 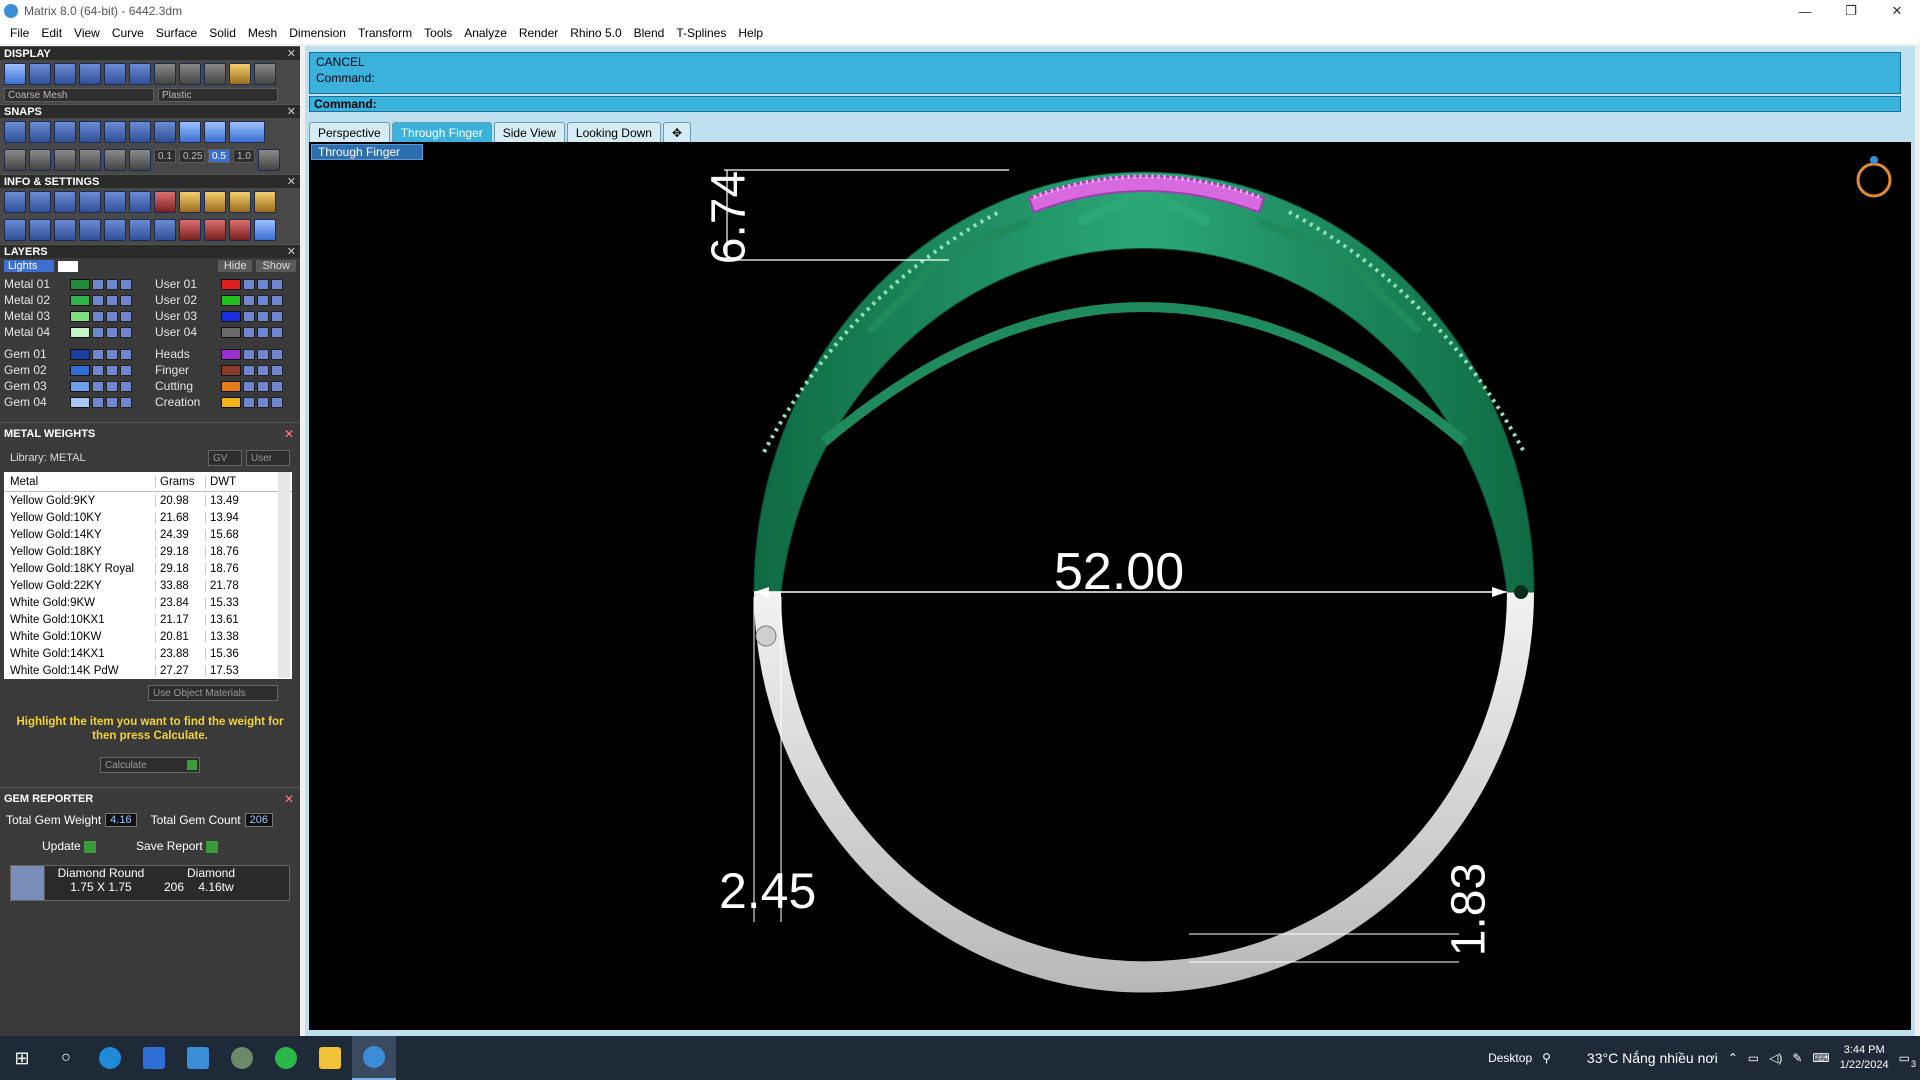 I want to click on chrome-sphere-icon, so click(x=190, y=74).